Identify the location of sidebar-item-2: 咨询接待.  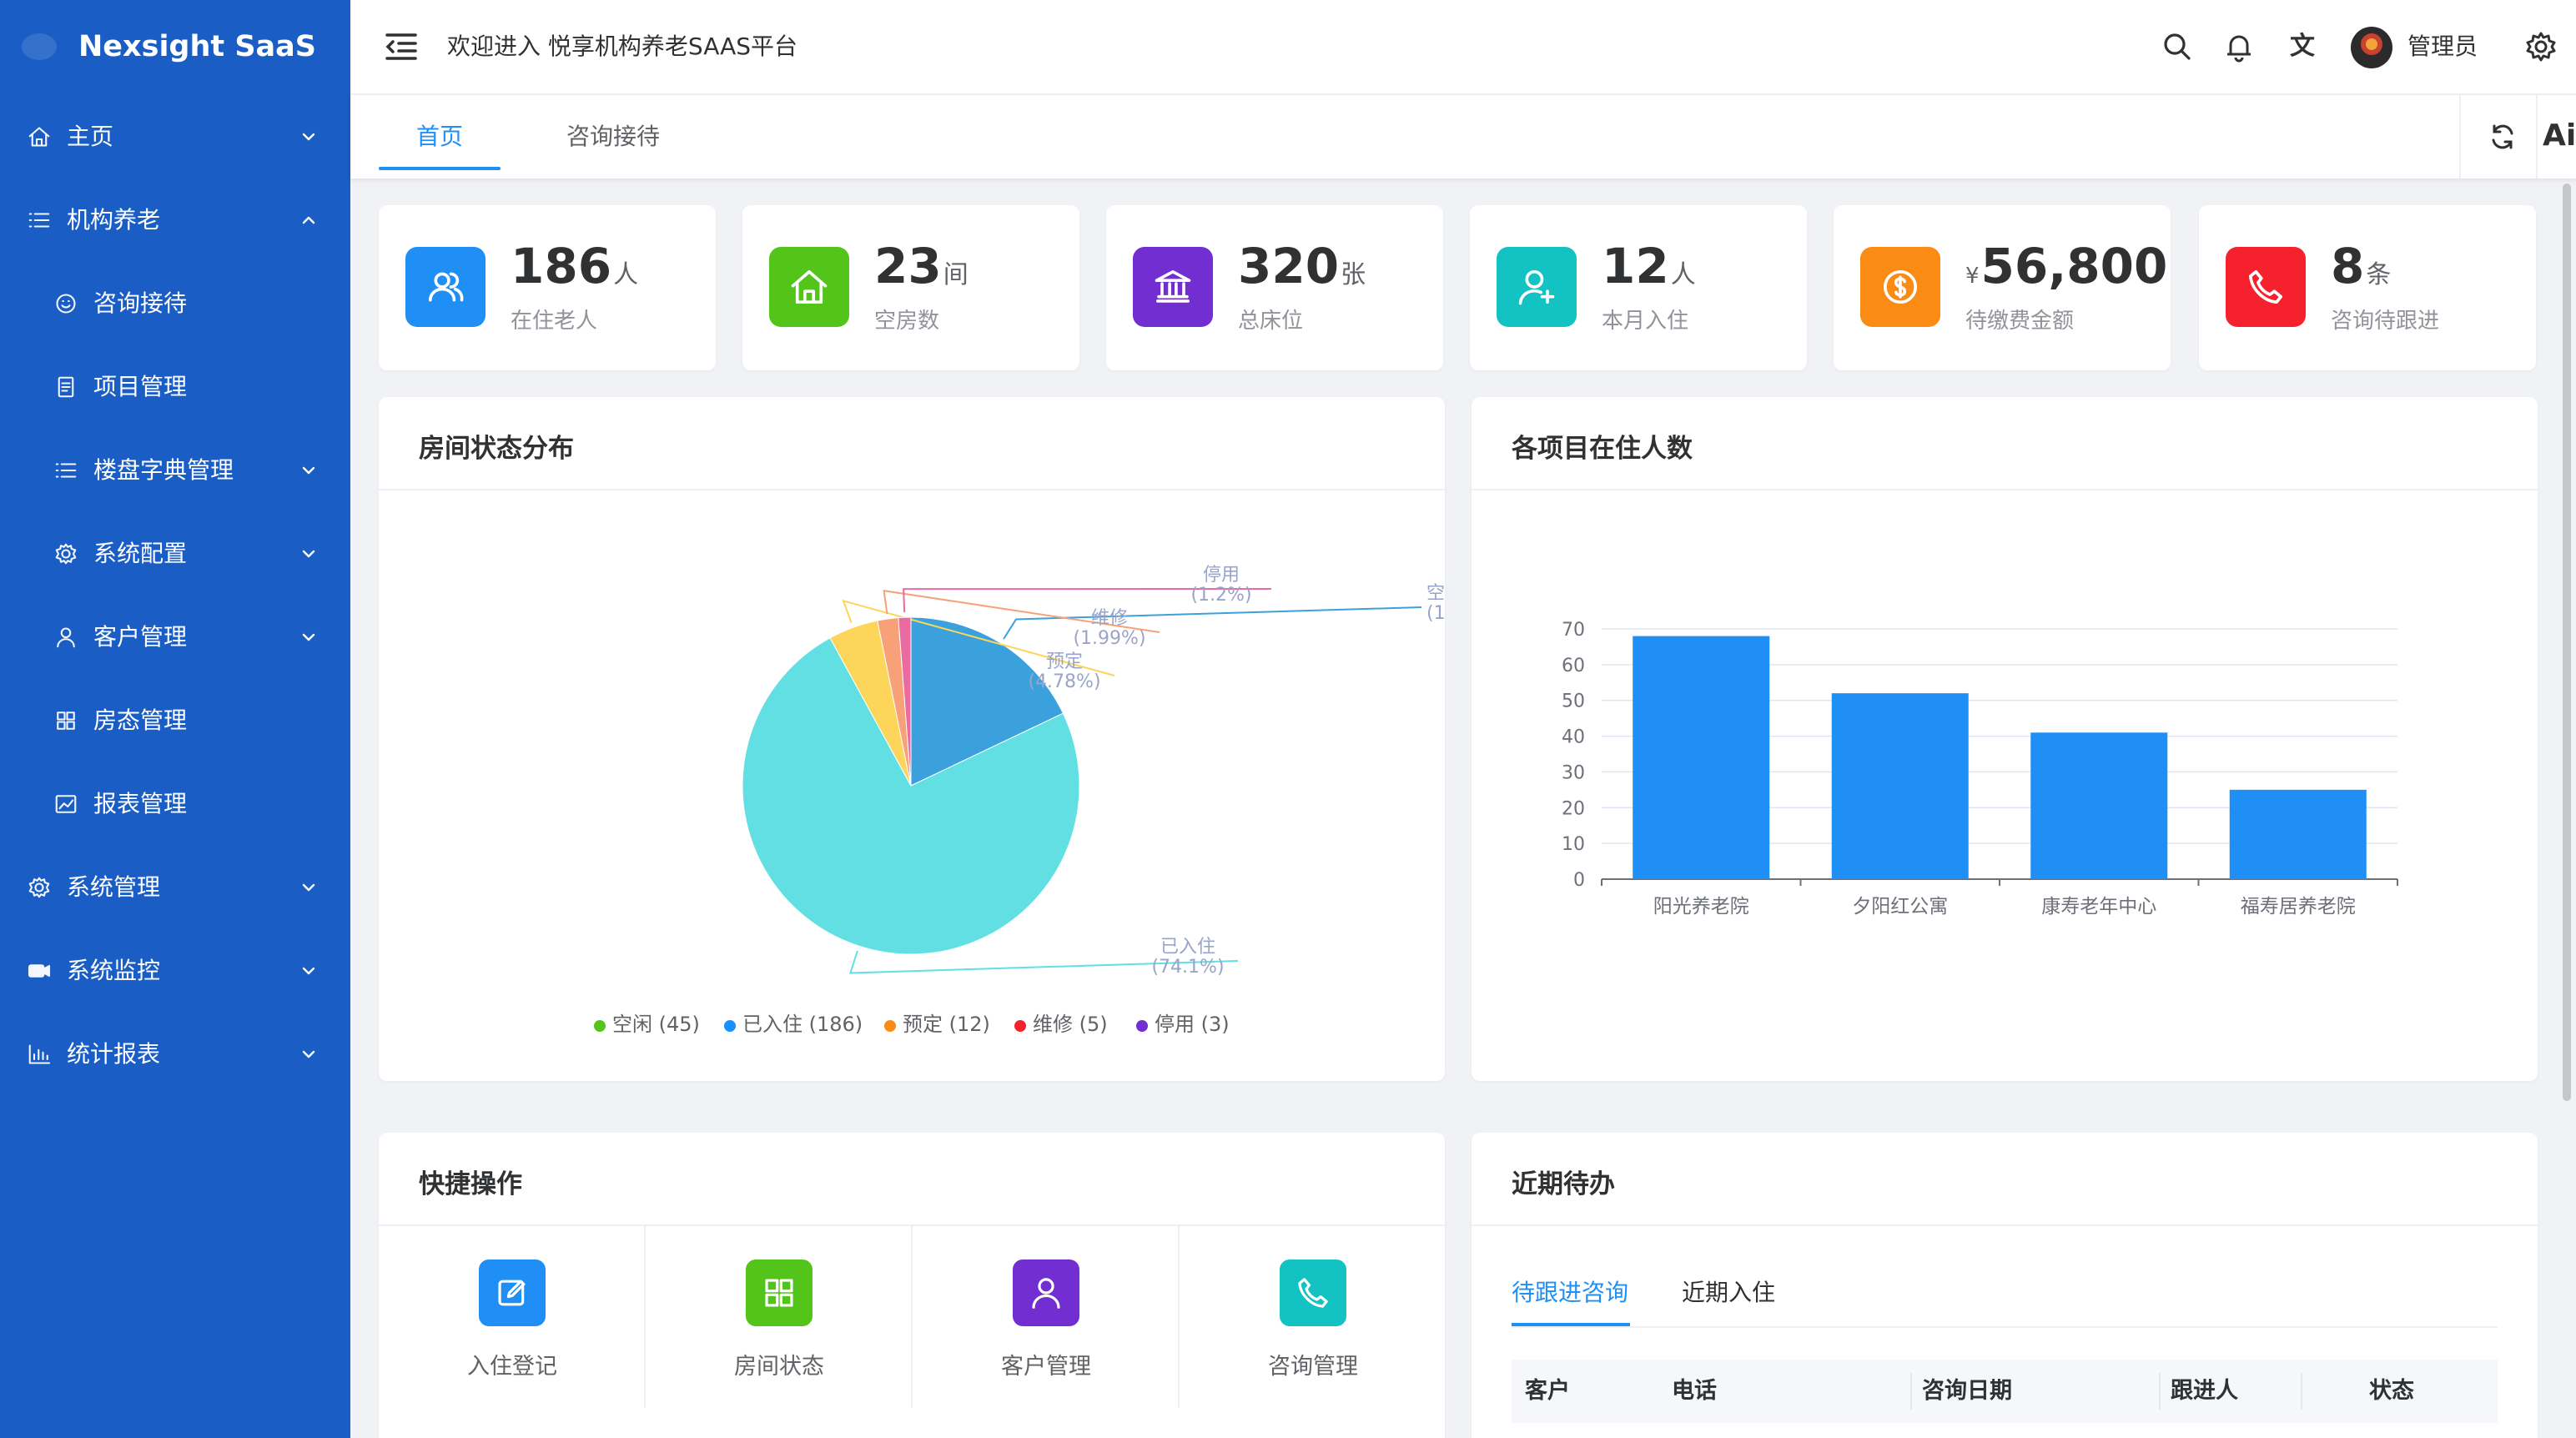
(175, 303).